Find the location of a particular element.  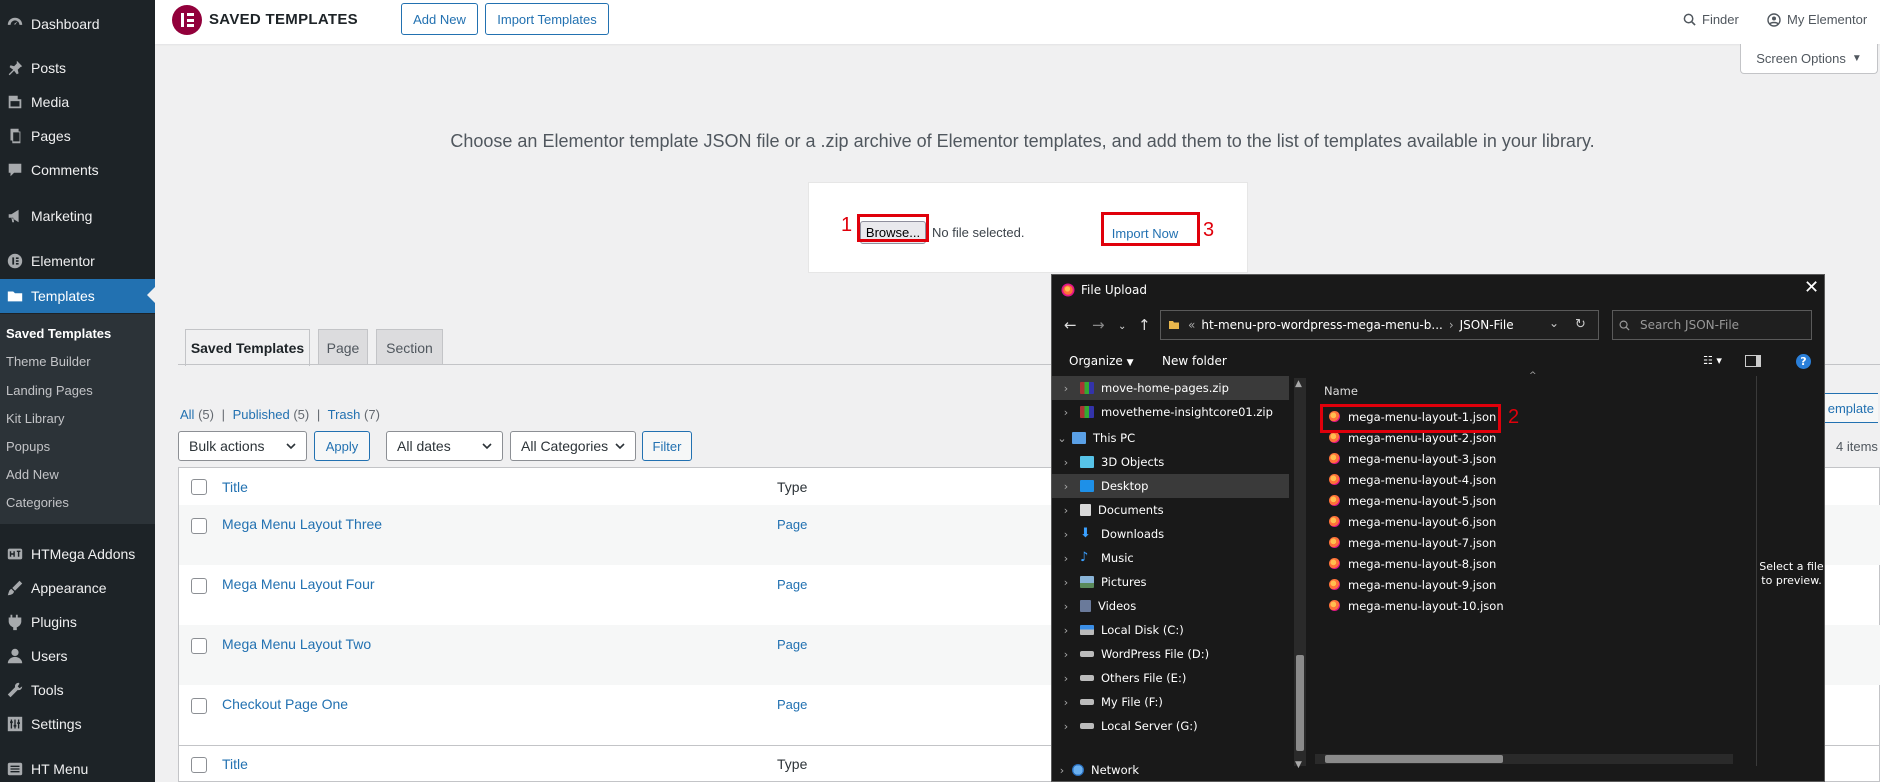

nav-item-documents: › Documents is located at coordinates (1170, 510).